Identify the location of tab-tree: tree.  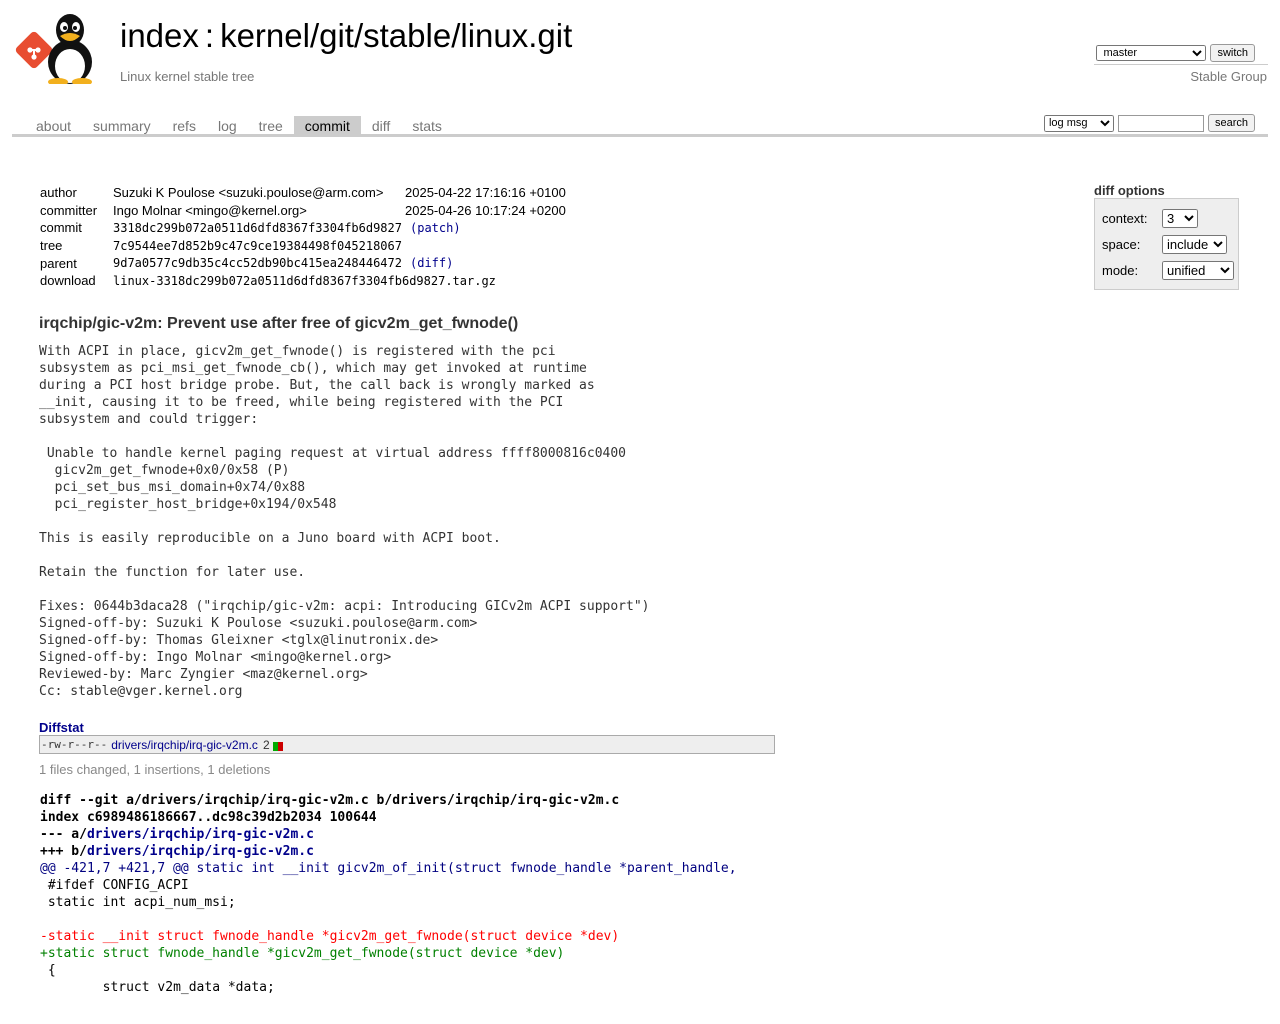
(271, 126).